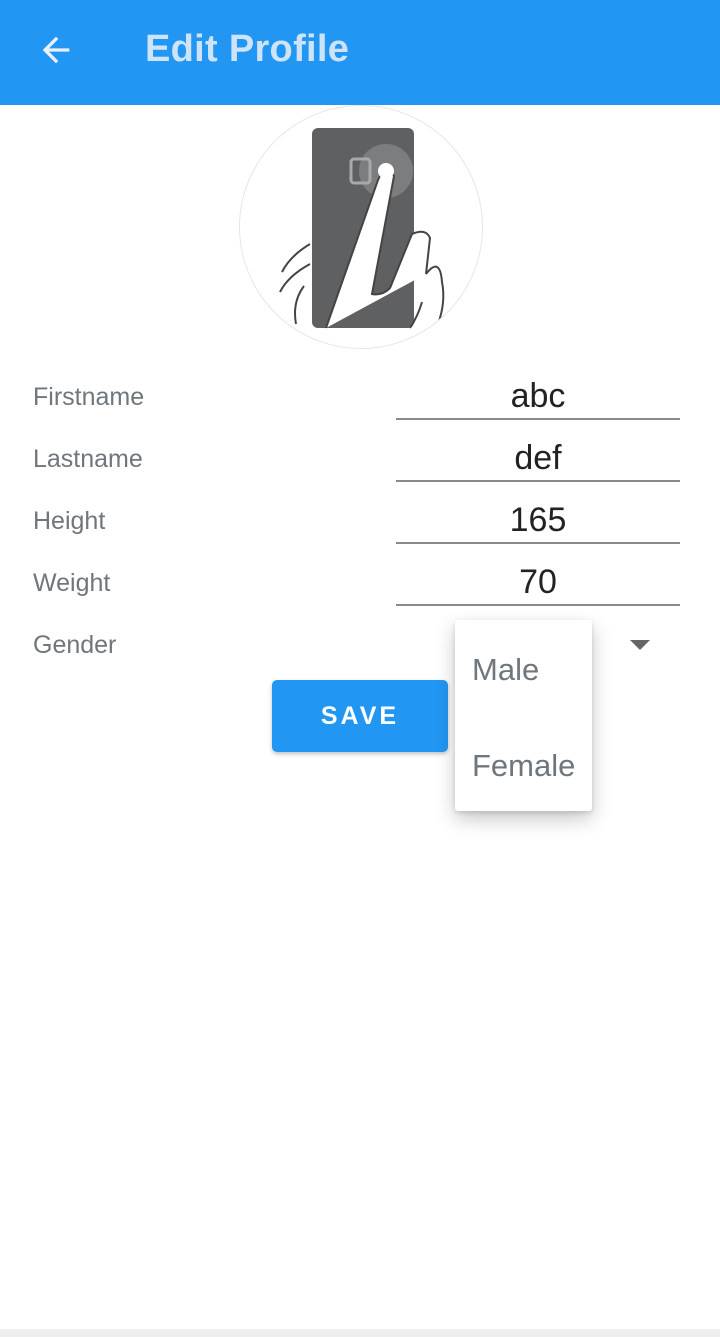  I want to click on back-button, so click(56, 50).